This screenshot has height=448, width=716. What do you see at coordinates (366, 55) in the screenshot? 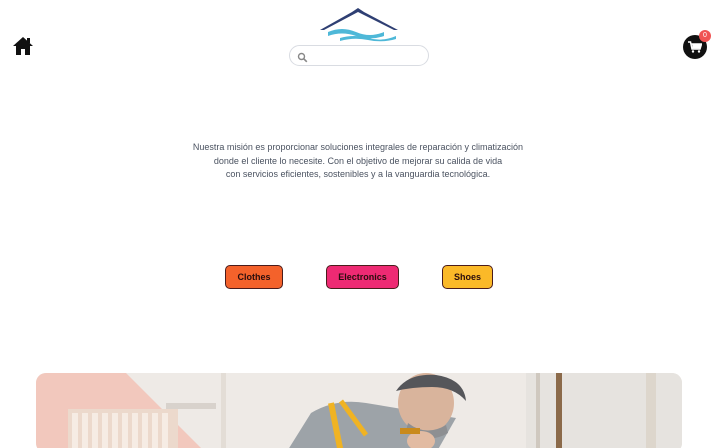
I see `search-input` at bounding box center [366, 55].